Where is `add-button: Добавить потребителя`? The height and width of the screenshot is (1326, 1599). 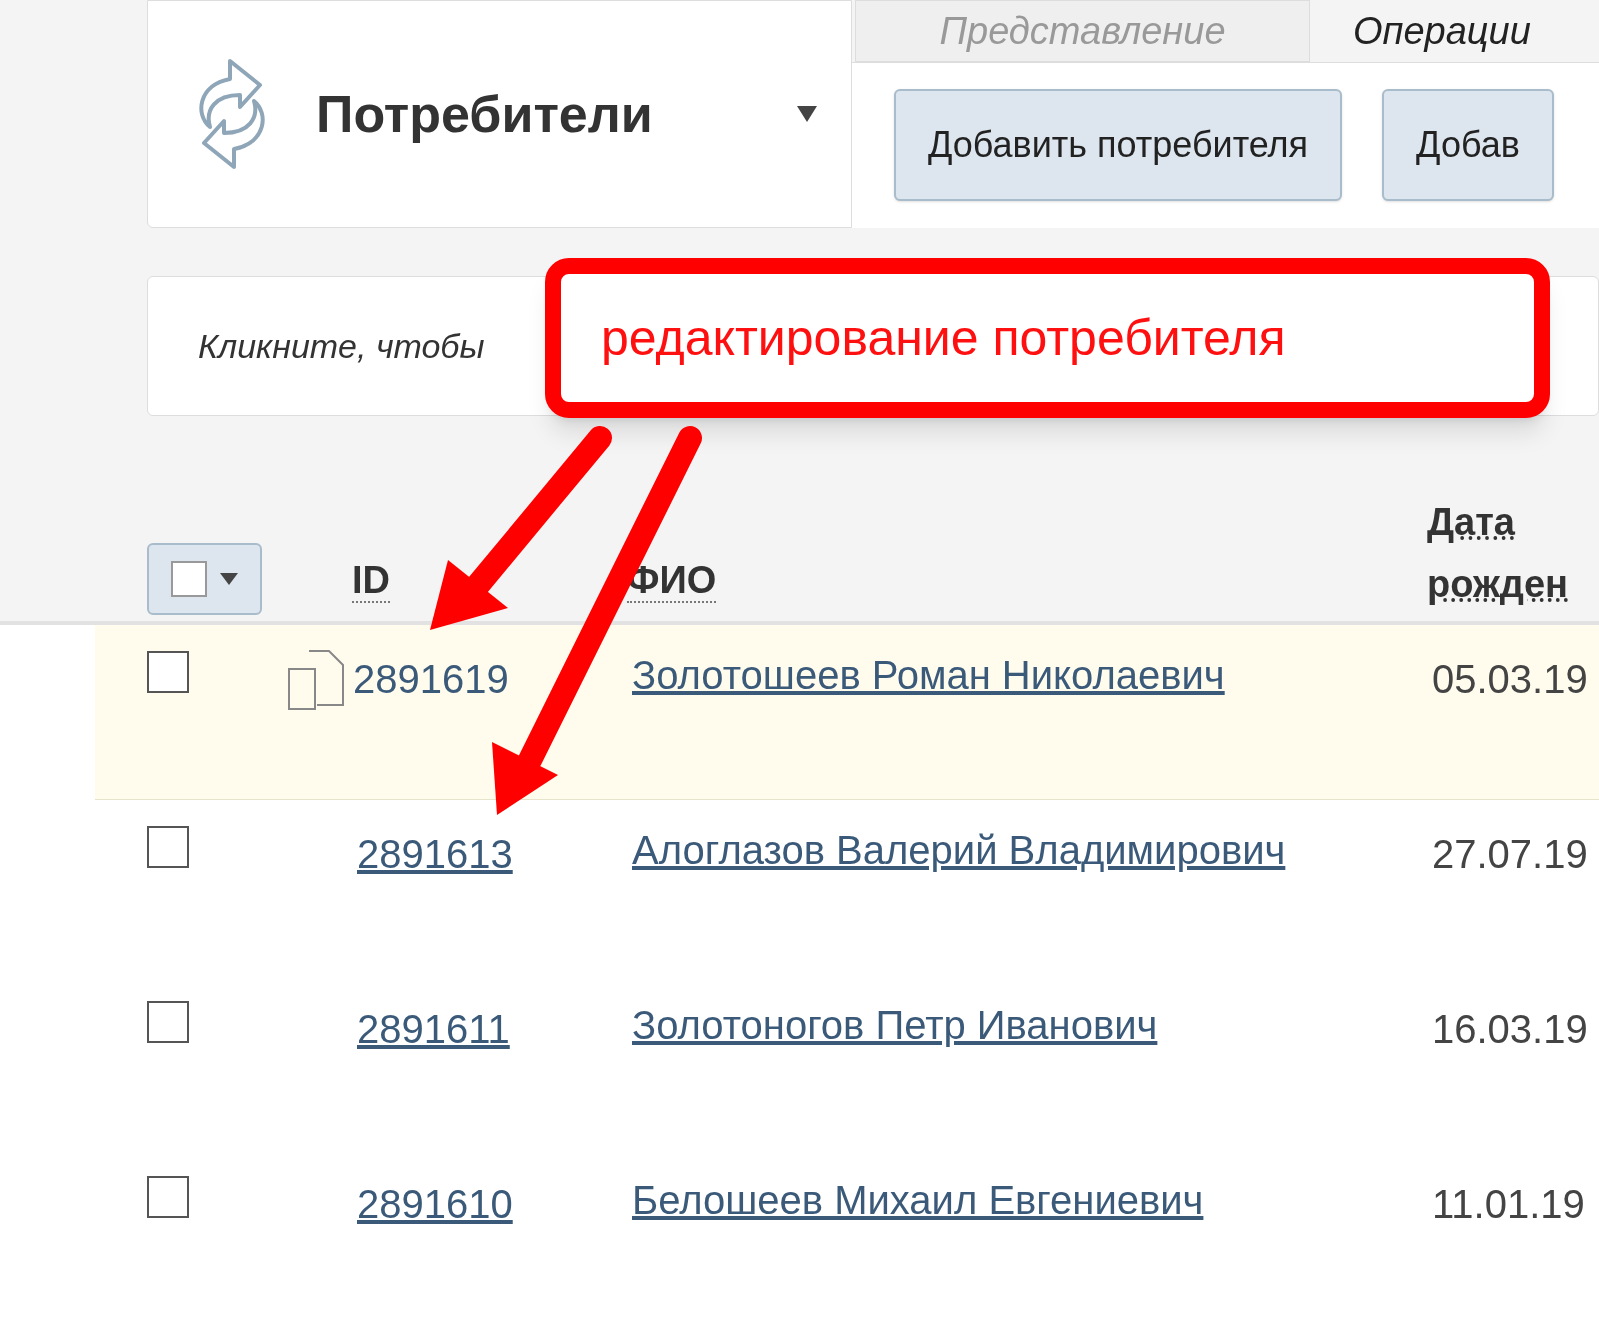
add-button: Добавить потребителя is located at coordinates (1118, 145).